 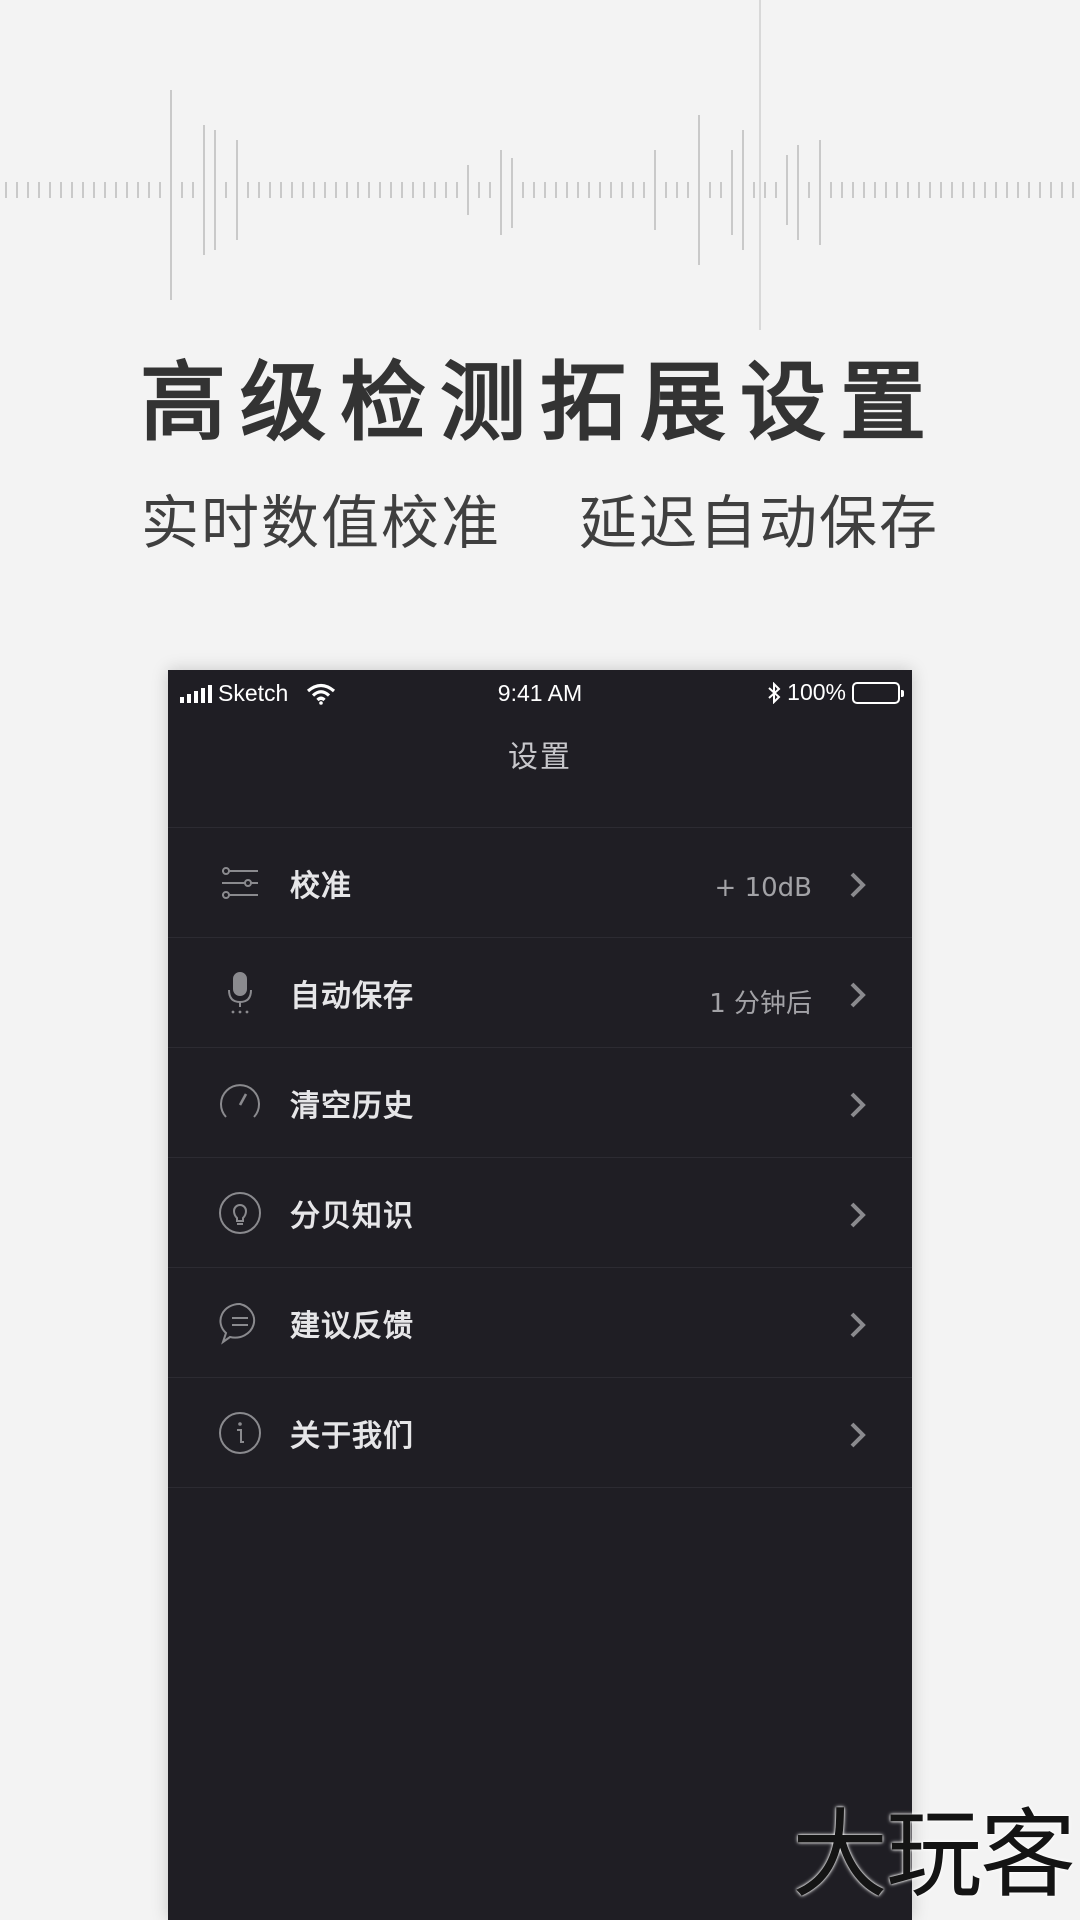 I want to click on subheadline-left: 实时数值校准, so click(x=320, y=523).